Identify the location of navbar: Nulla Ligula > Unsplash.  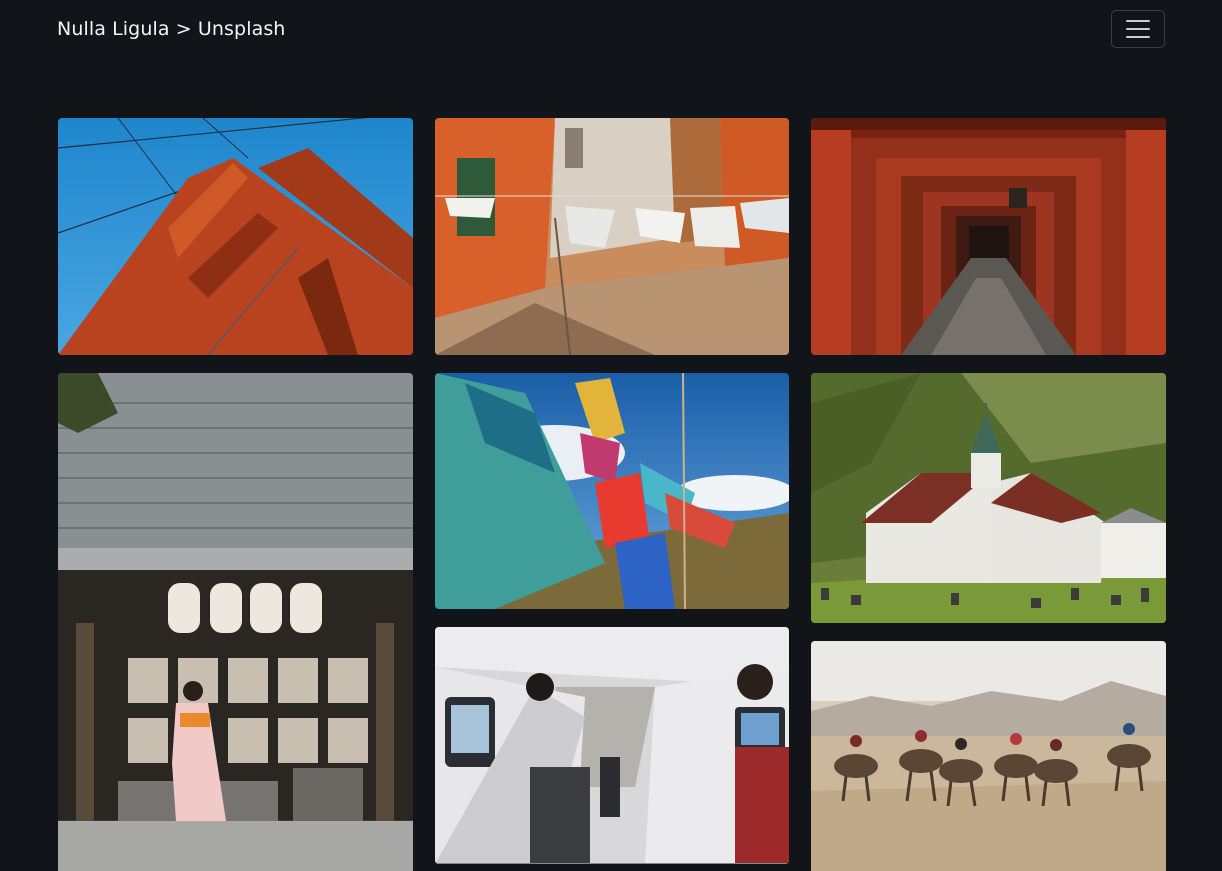
(611, 32).